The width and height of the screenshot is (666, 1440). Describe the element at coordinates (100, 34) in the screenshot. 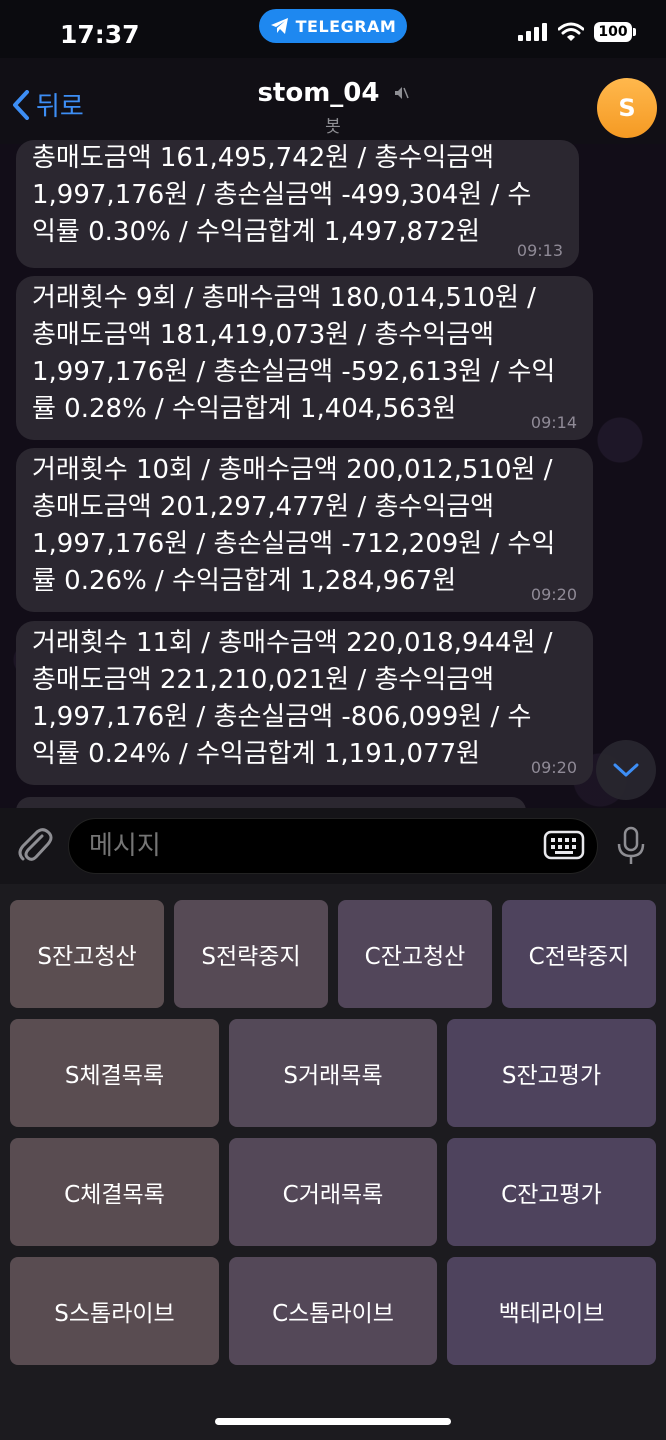

I see `status-time: 17:37` at that location.